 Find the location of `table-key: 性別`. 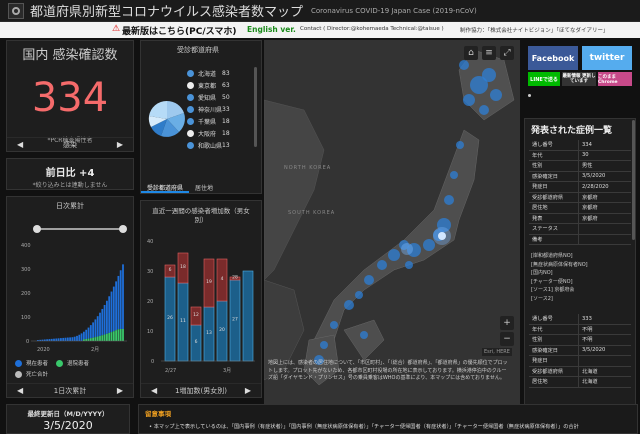

table-key: 性別 is located at coordinates (554, 166).